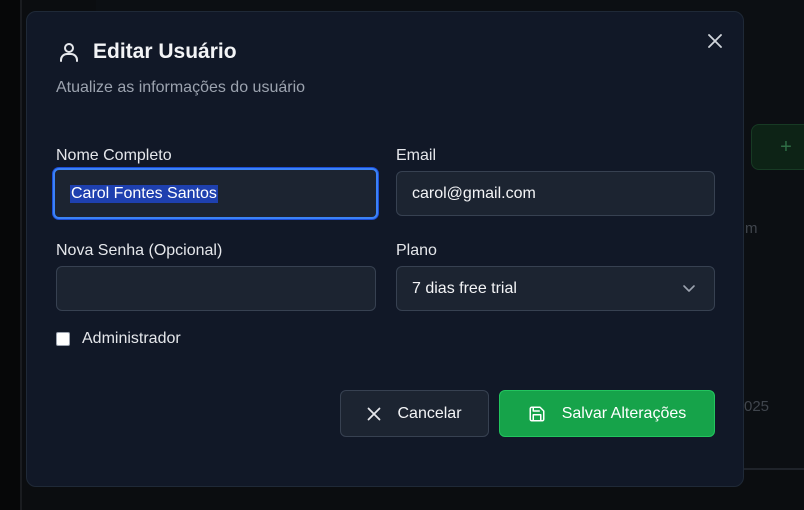 This screenshot has height=510, width=804. I want to click on email-value: carol@gmail.com, so click(474, 193).